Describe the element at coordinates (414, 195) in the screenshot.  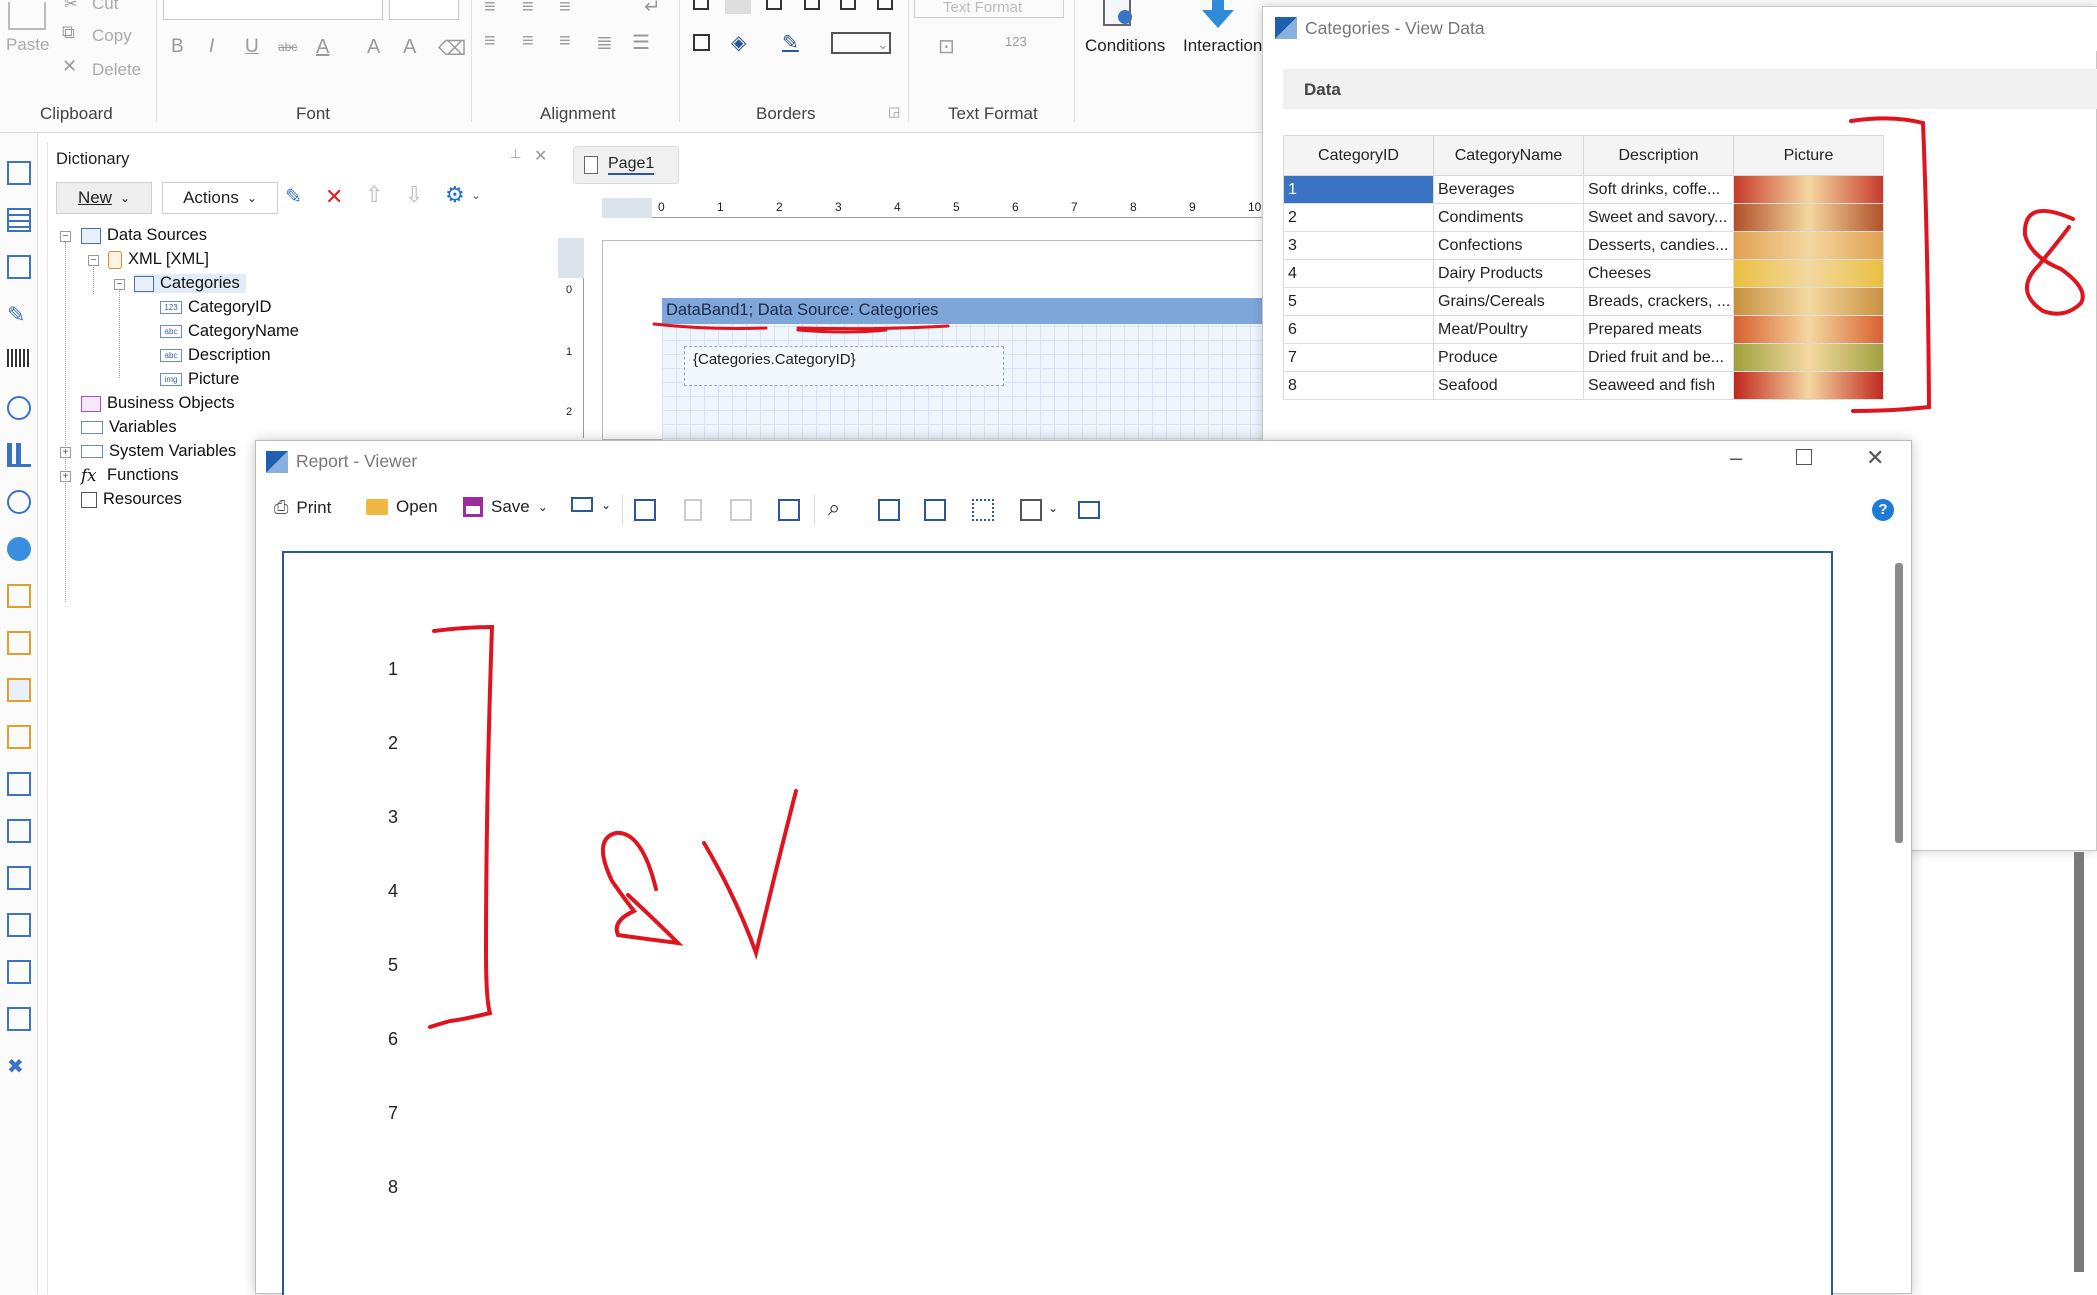
I see `move-down-icon: ⇩` at that location.